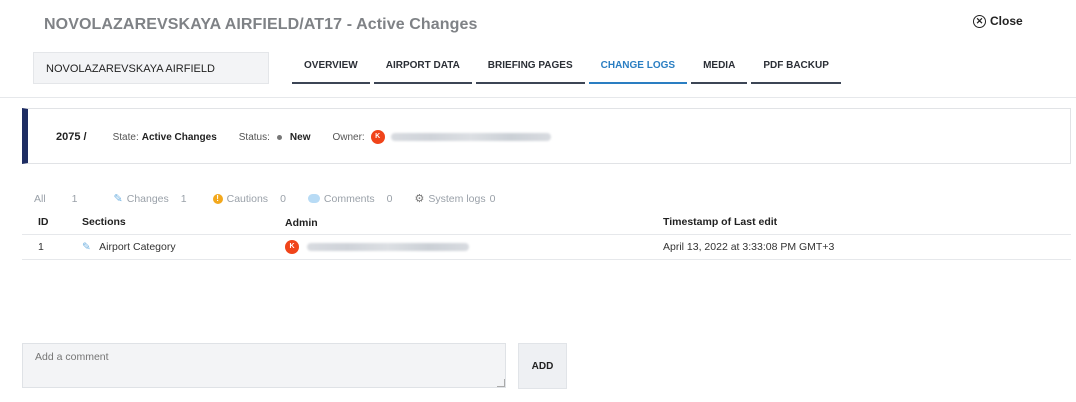  Describe the element at coordinates (104, 222) in the screenshot. I see `header-sections: Sections` at that location.